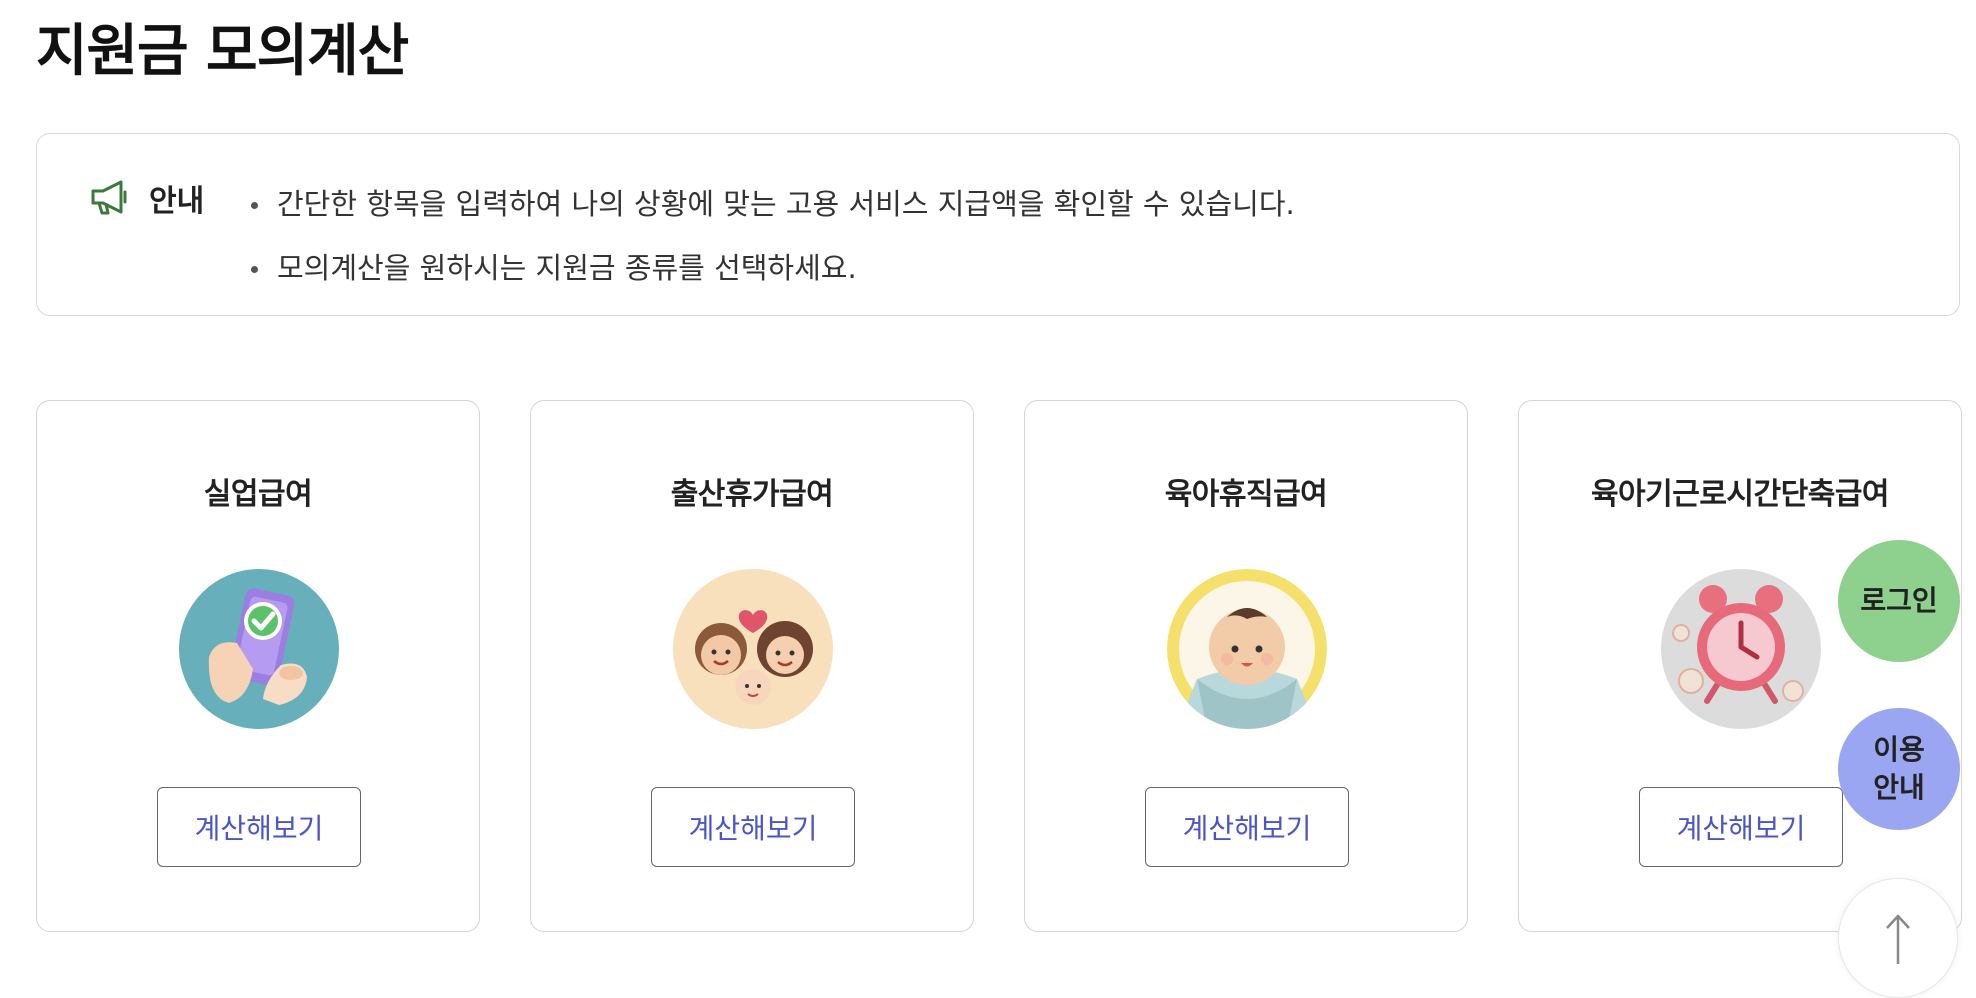  I want to click on guide-label-line1: 이용, so click(1899, 749).